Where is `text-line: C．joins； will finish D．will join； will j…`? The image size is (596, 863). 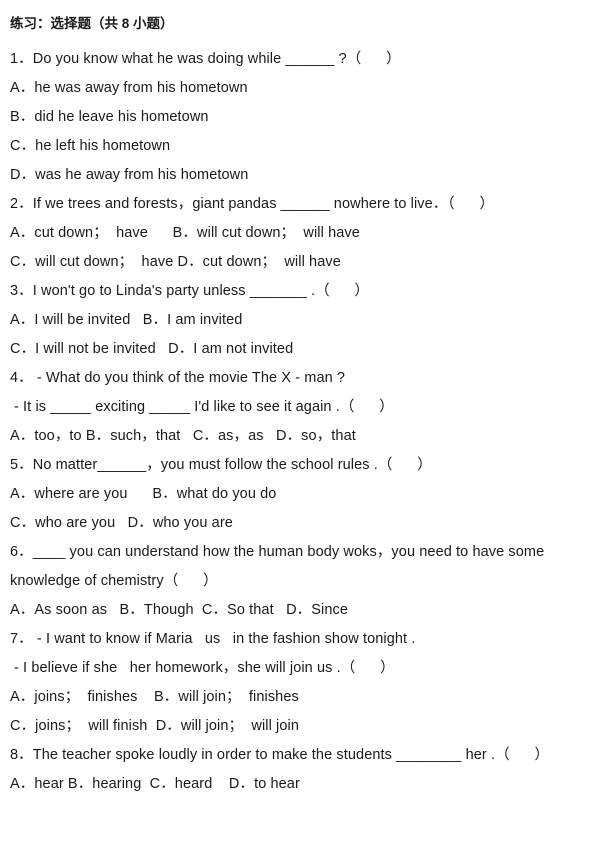
text-line: C．joins； will finish D．will join； will j… is located at coordinates (155, 726).